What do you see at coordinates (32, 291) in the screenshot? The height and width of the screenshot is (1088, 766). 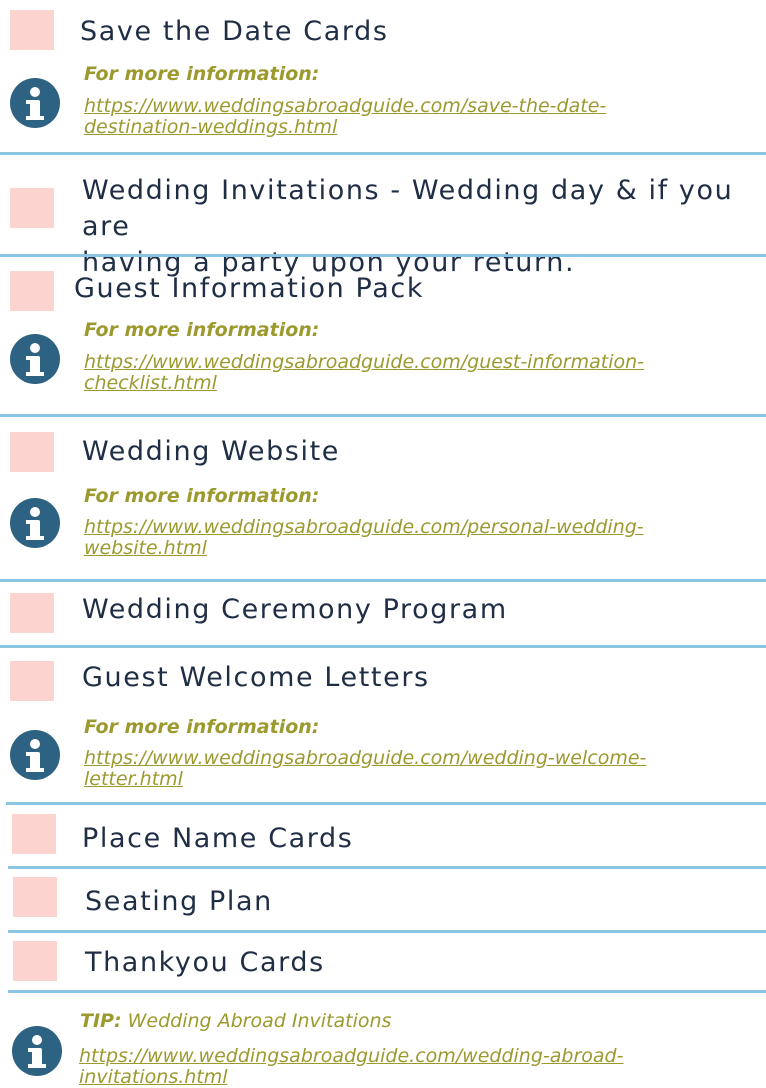 I see `checkbox-guest-information-pack` at bounding box center [32, 291].